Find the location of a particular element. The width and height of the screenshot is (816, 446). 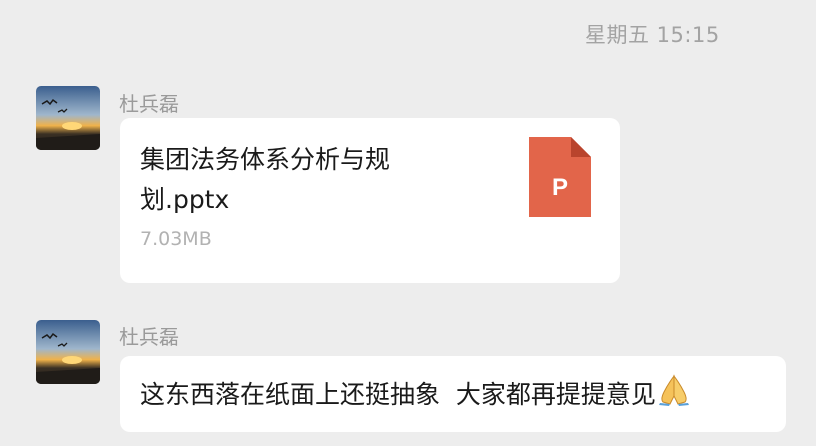

pptx-icon-letter: P is located at coordinates (560, 187).